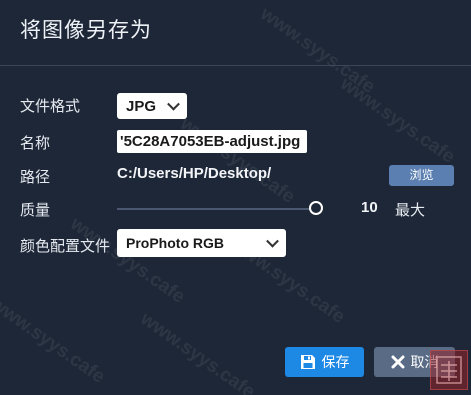 The height and width of the screenshot is (395, 471). I want to click on quality-slider-track, so click(215, 209).